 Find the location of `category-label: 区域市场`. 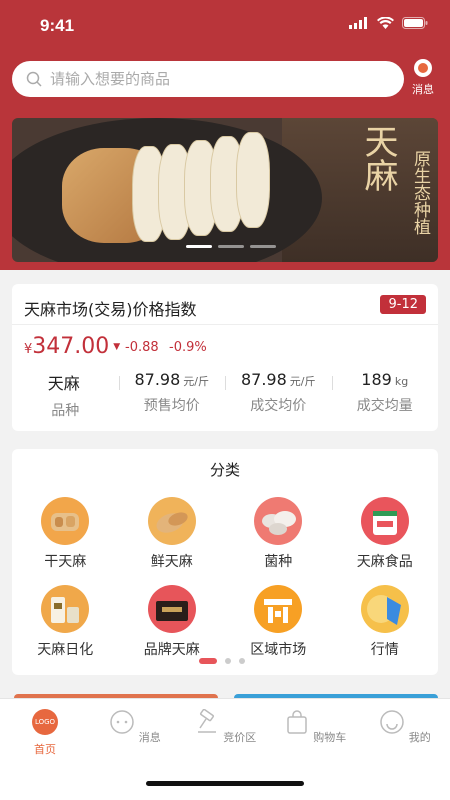

category-label: 区域市场 is located at coordinates (278, 650).